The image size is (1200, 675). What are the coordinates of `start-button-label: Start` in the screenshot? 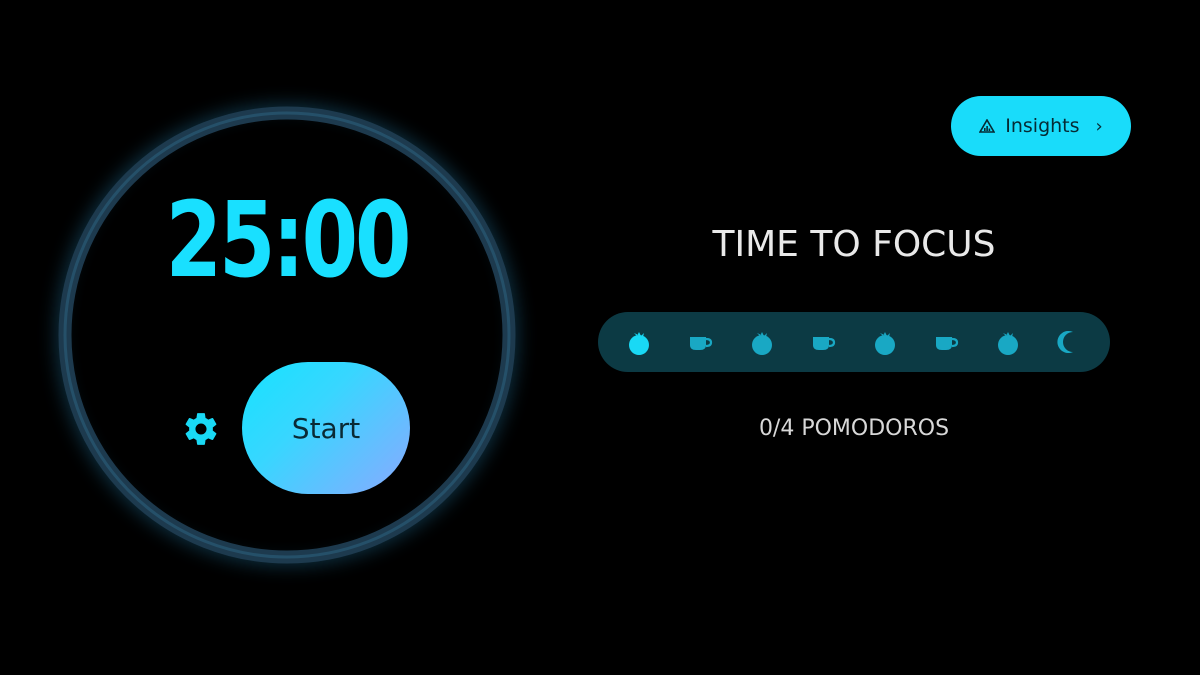 It's located at (326, 428).